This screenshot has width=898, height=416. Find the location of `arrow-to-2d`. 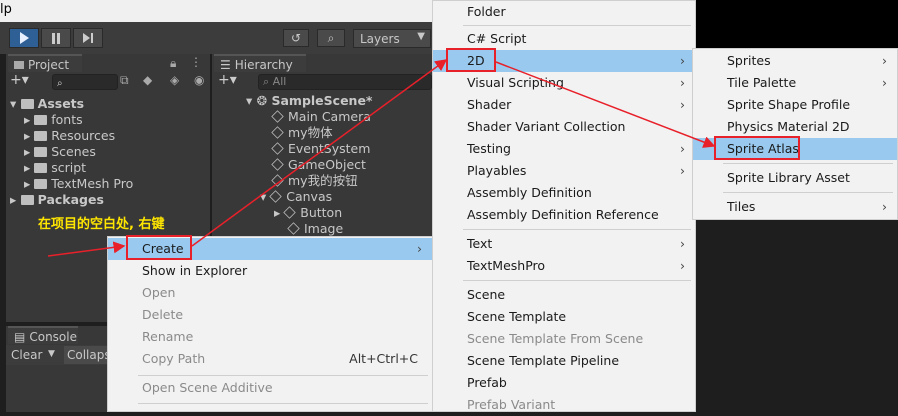

arrow-to-2d is located at coordinates (319, 153).